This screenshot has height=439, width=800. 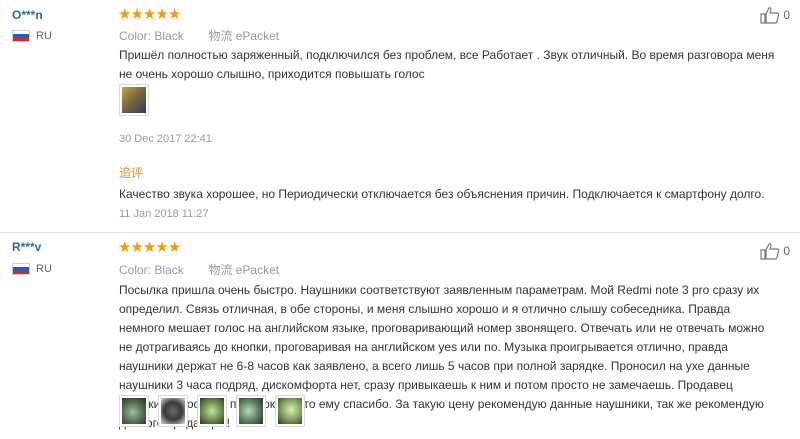 I want to click on followup-label: 追评, so click(x=131, y=173).